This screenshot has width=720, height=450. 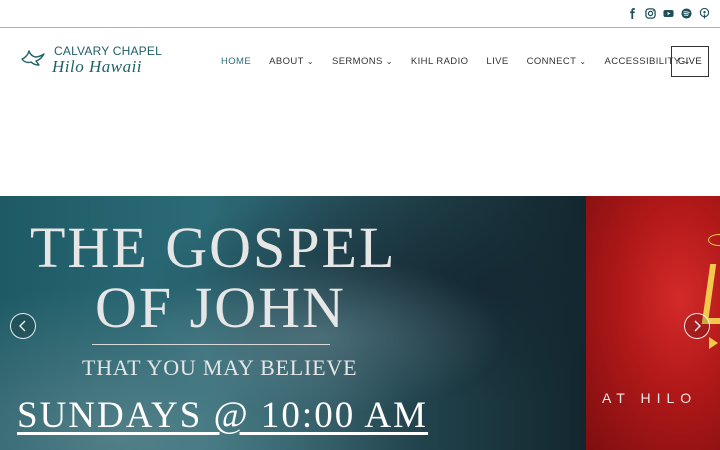 What do you see at coordinates (97, 66) in the screenshot?
I see `logo-line-2: Hilo Hawaii` at bounding box center [97, 66].